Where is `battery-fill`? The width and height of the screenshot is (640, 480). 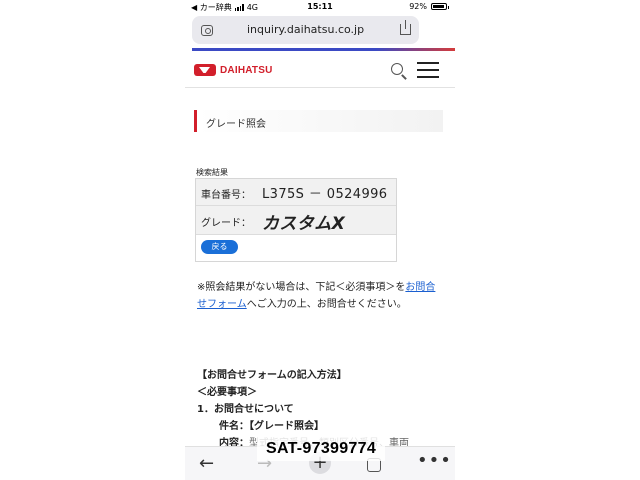
battery-fill is located at coordinates (439, 6).